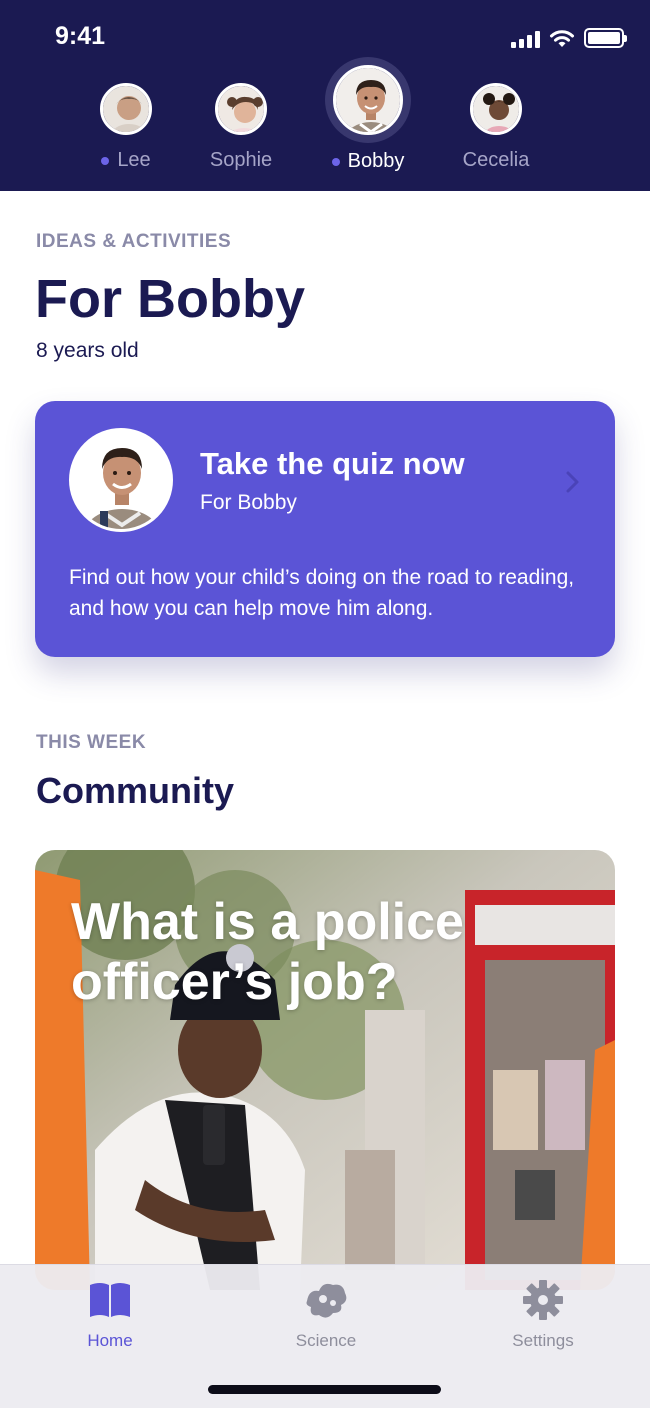 Image resolution: width=650 pixels, height=1408 pixels. Describe the element at coordinates (543, 1340) in the screenshot. I see `tab-label: Settings` at that location.